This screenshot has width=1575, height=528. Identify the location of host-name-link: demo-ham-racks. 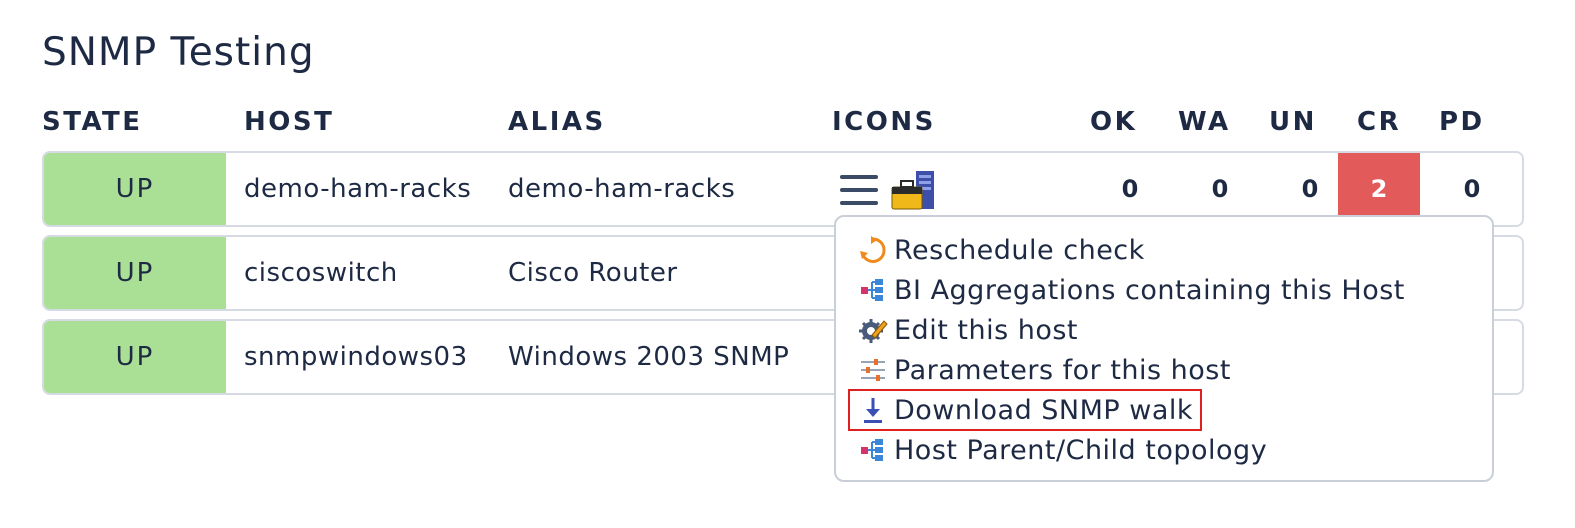
(357, 189).